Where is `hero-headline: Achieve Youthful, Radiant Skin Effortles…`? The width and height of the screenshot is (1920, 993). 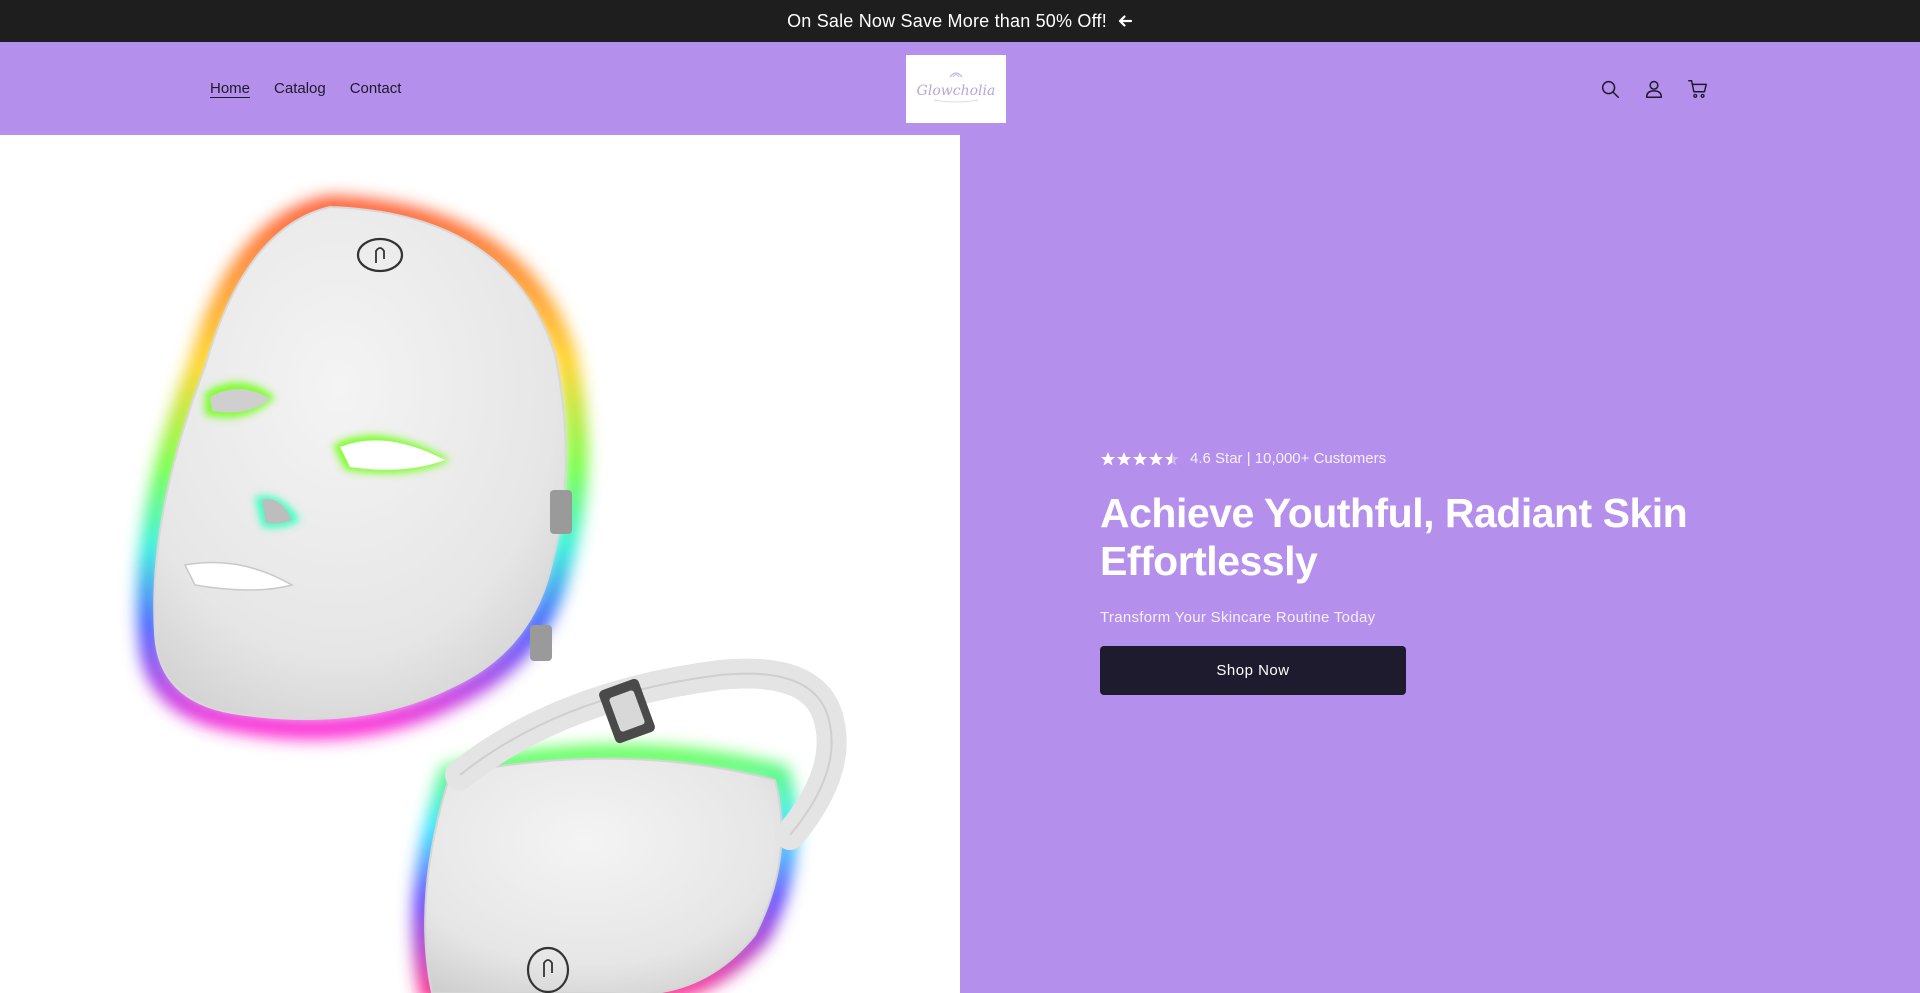
hero-headline: Achieve Youthful, Radiant Skin Effortles… is located at coordinates (1394, 537).